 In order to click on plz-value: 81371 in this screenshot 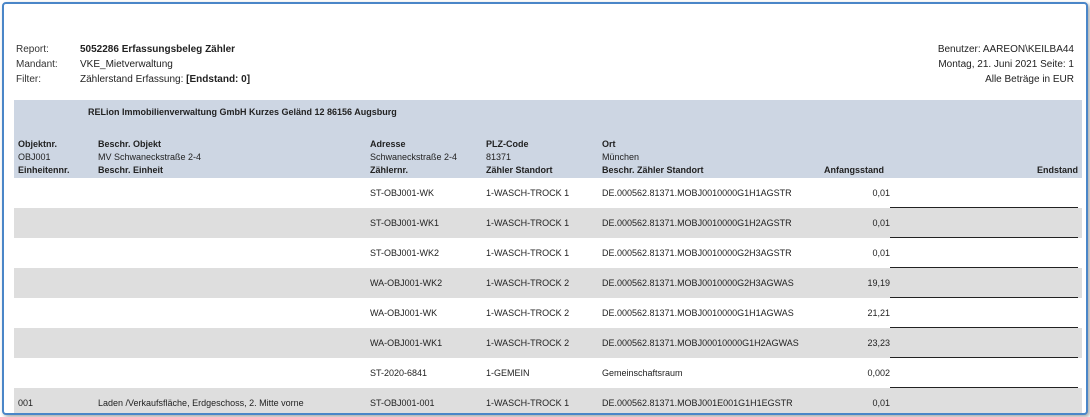, I will do `click(499, 157)`.